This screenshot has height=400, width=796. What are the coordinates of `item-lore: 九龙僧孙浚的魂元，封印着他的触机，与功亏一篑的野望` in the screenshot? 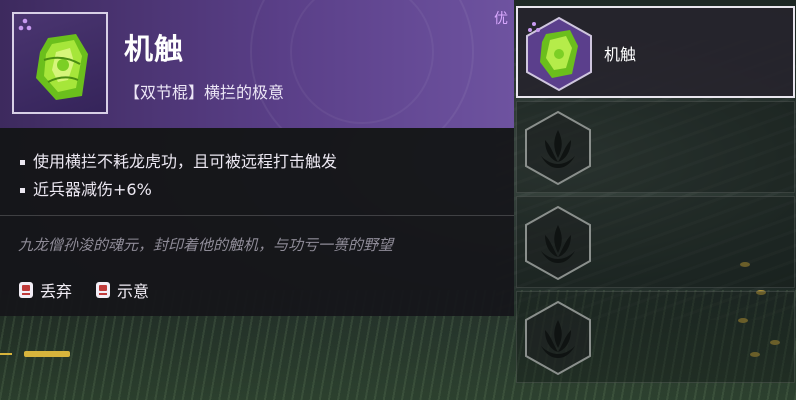 It's located at (206, 245).